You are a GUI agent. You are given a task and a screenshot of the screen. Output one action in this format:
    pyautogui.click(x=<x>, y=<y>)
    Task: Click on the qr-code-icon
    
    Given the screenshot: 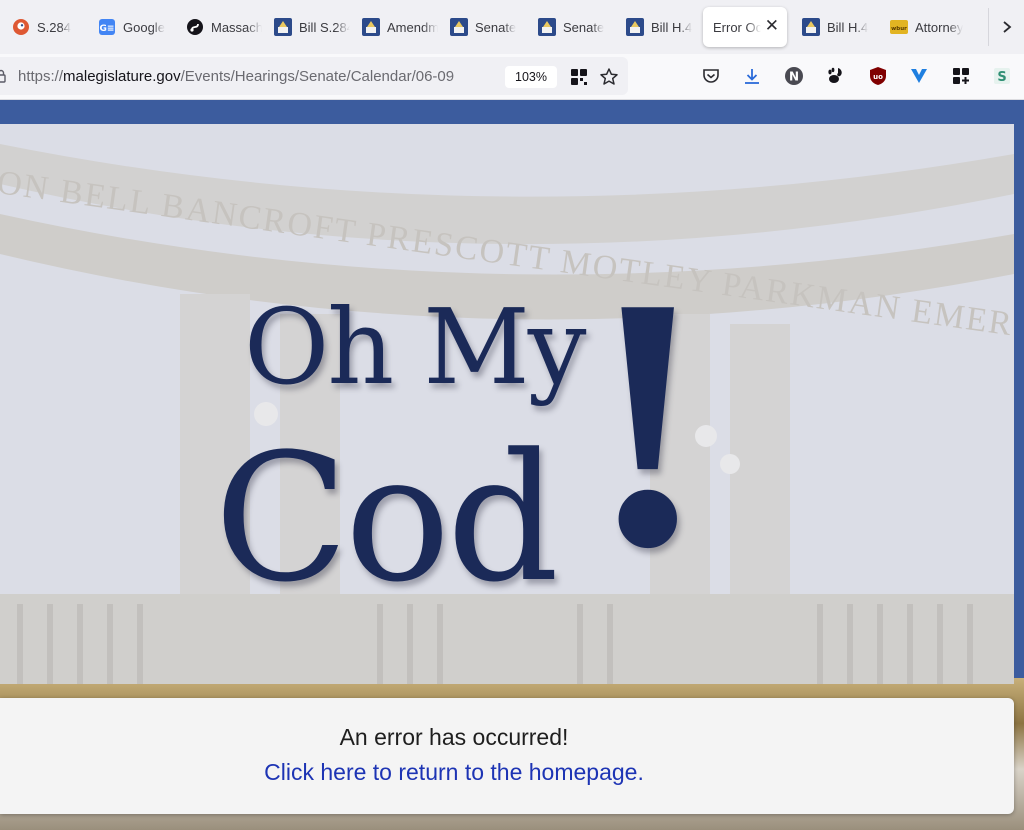 What is the action you would take?
    pyautogui.click(x=579, y=77)
    